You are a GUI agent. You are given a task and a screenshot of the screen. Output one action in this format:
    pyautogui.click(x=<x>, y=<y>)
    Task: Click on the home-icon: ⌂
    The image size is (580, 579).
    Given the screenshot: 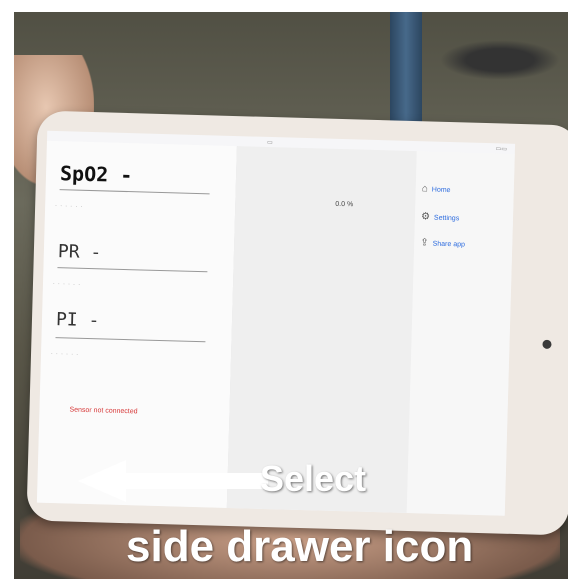 What is the action you would take?
    pyautogui.click(x=424, y=189)
    